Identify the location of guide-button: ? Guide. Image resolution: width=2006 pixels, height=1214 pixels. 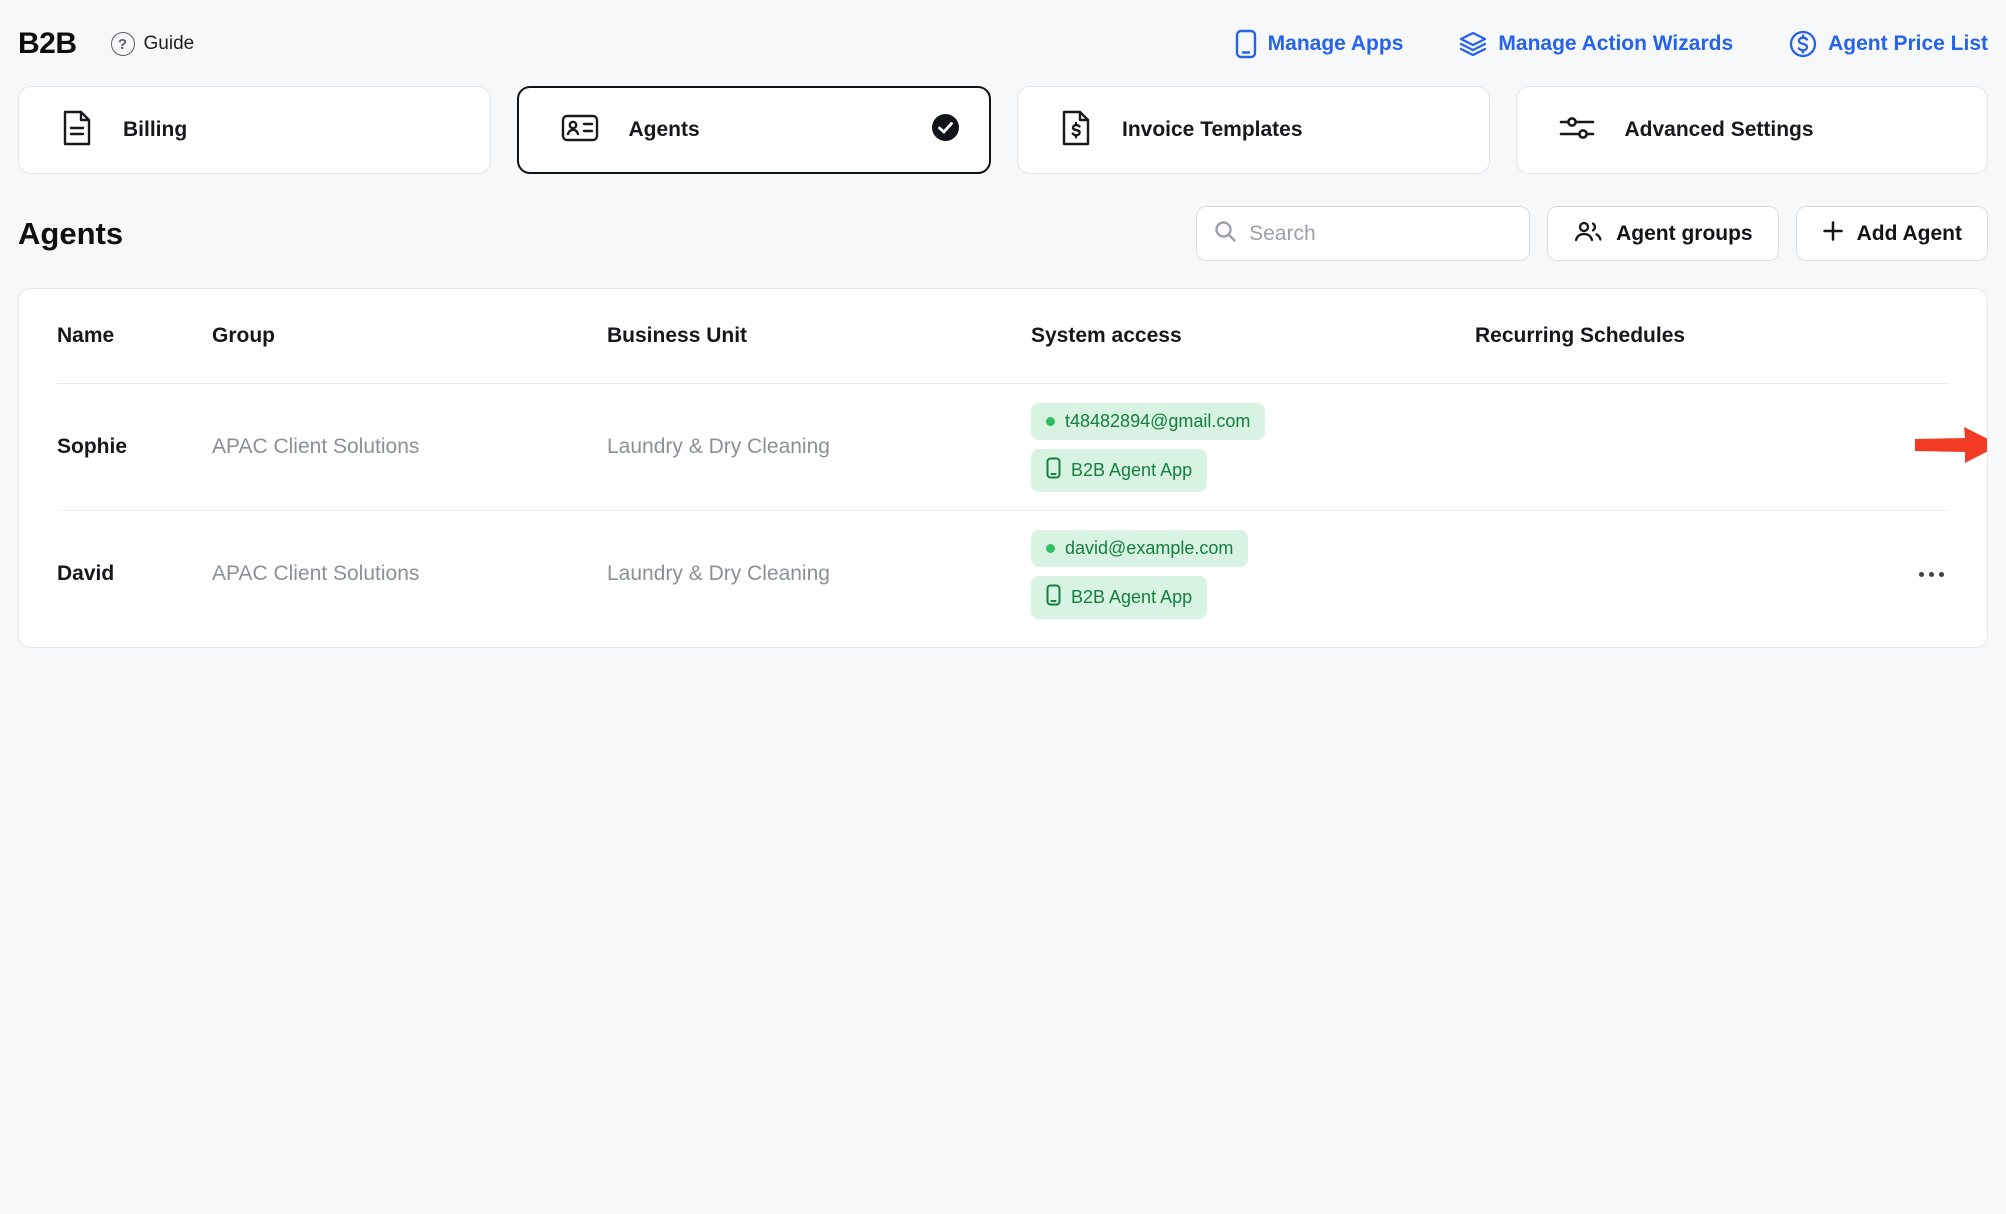
(152, 44).